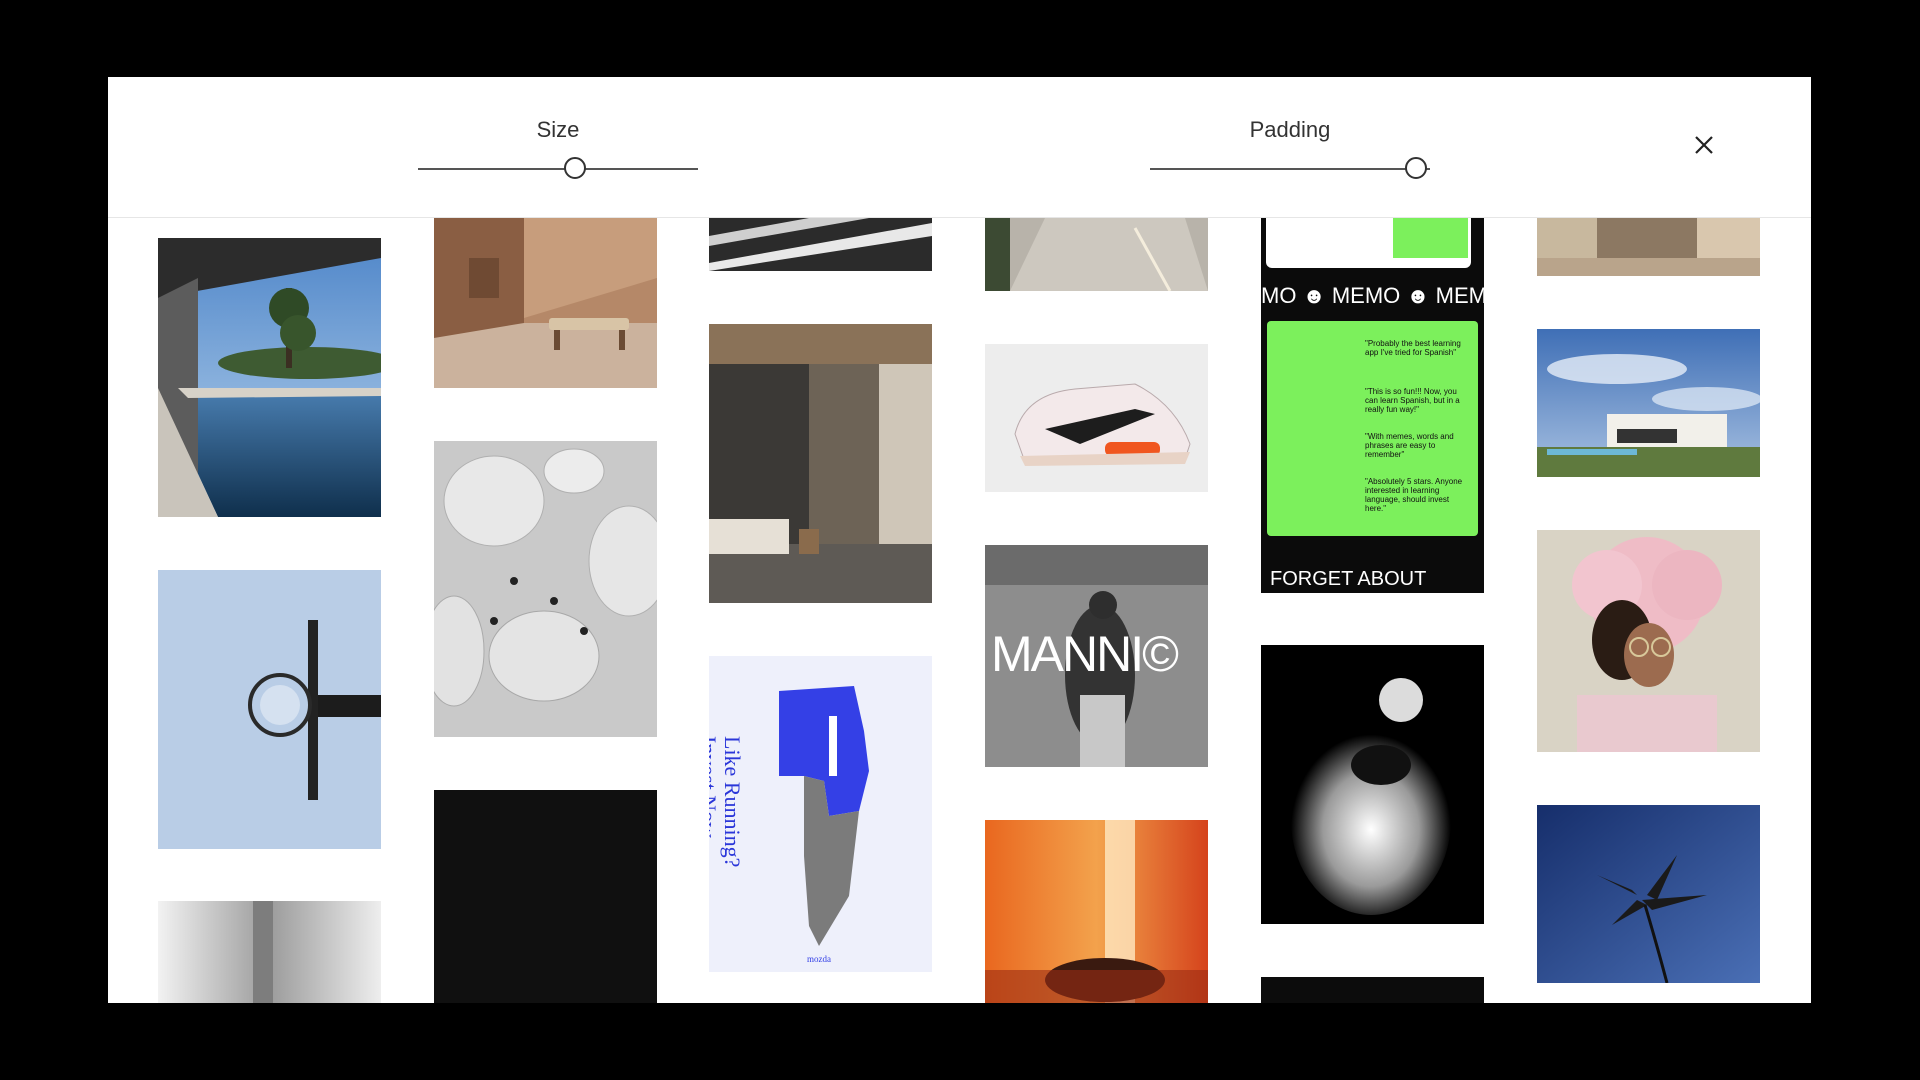 Image resolution: width=1920 pixels, height=1080 pixels. What do you see at coordinates (1096, 418) in the screenshot?
I see `image-tile-sneaker` at bounding box center [1096, 418].